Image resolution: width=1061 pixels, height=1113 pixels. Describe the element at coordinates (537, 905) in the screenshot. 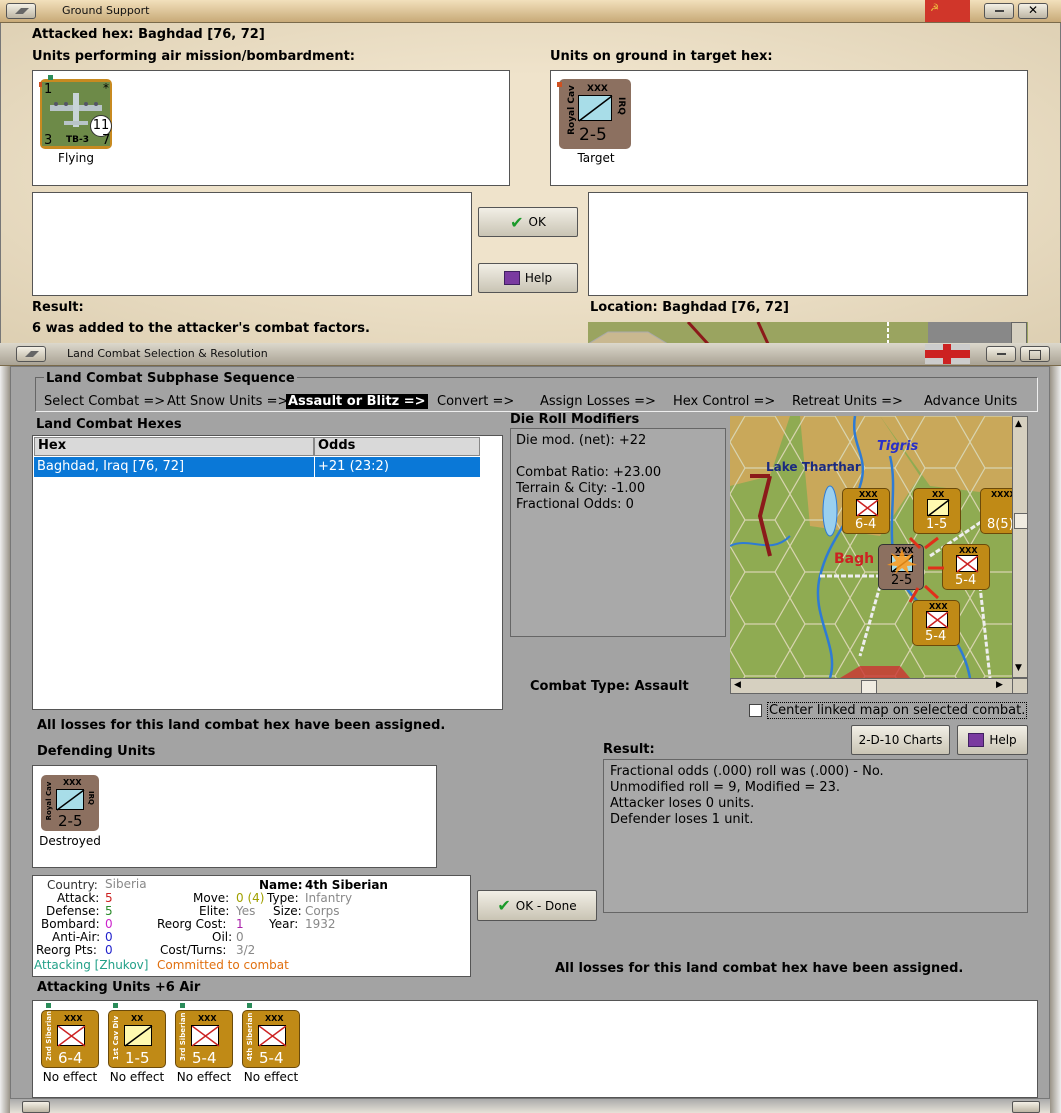

I see `ok-done-button: ✔ OK - Done` at that location.